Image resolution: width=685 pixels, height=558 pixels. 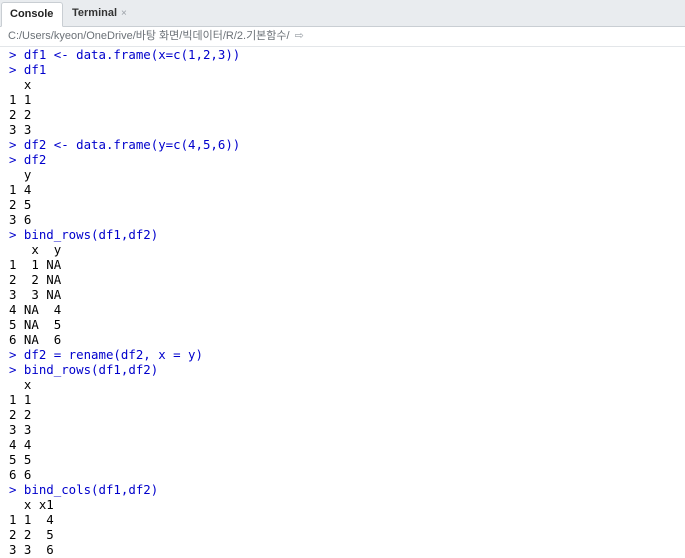 I want to click on console-output-line: 3 3 6, so click(x=31, y=549).